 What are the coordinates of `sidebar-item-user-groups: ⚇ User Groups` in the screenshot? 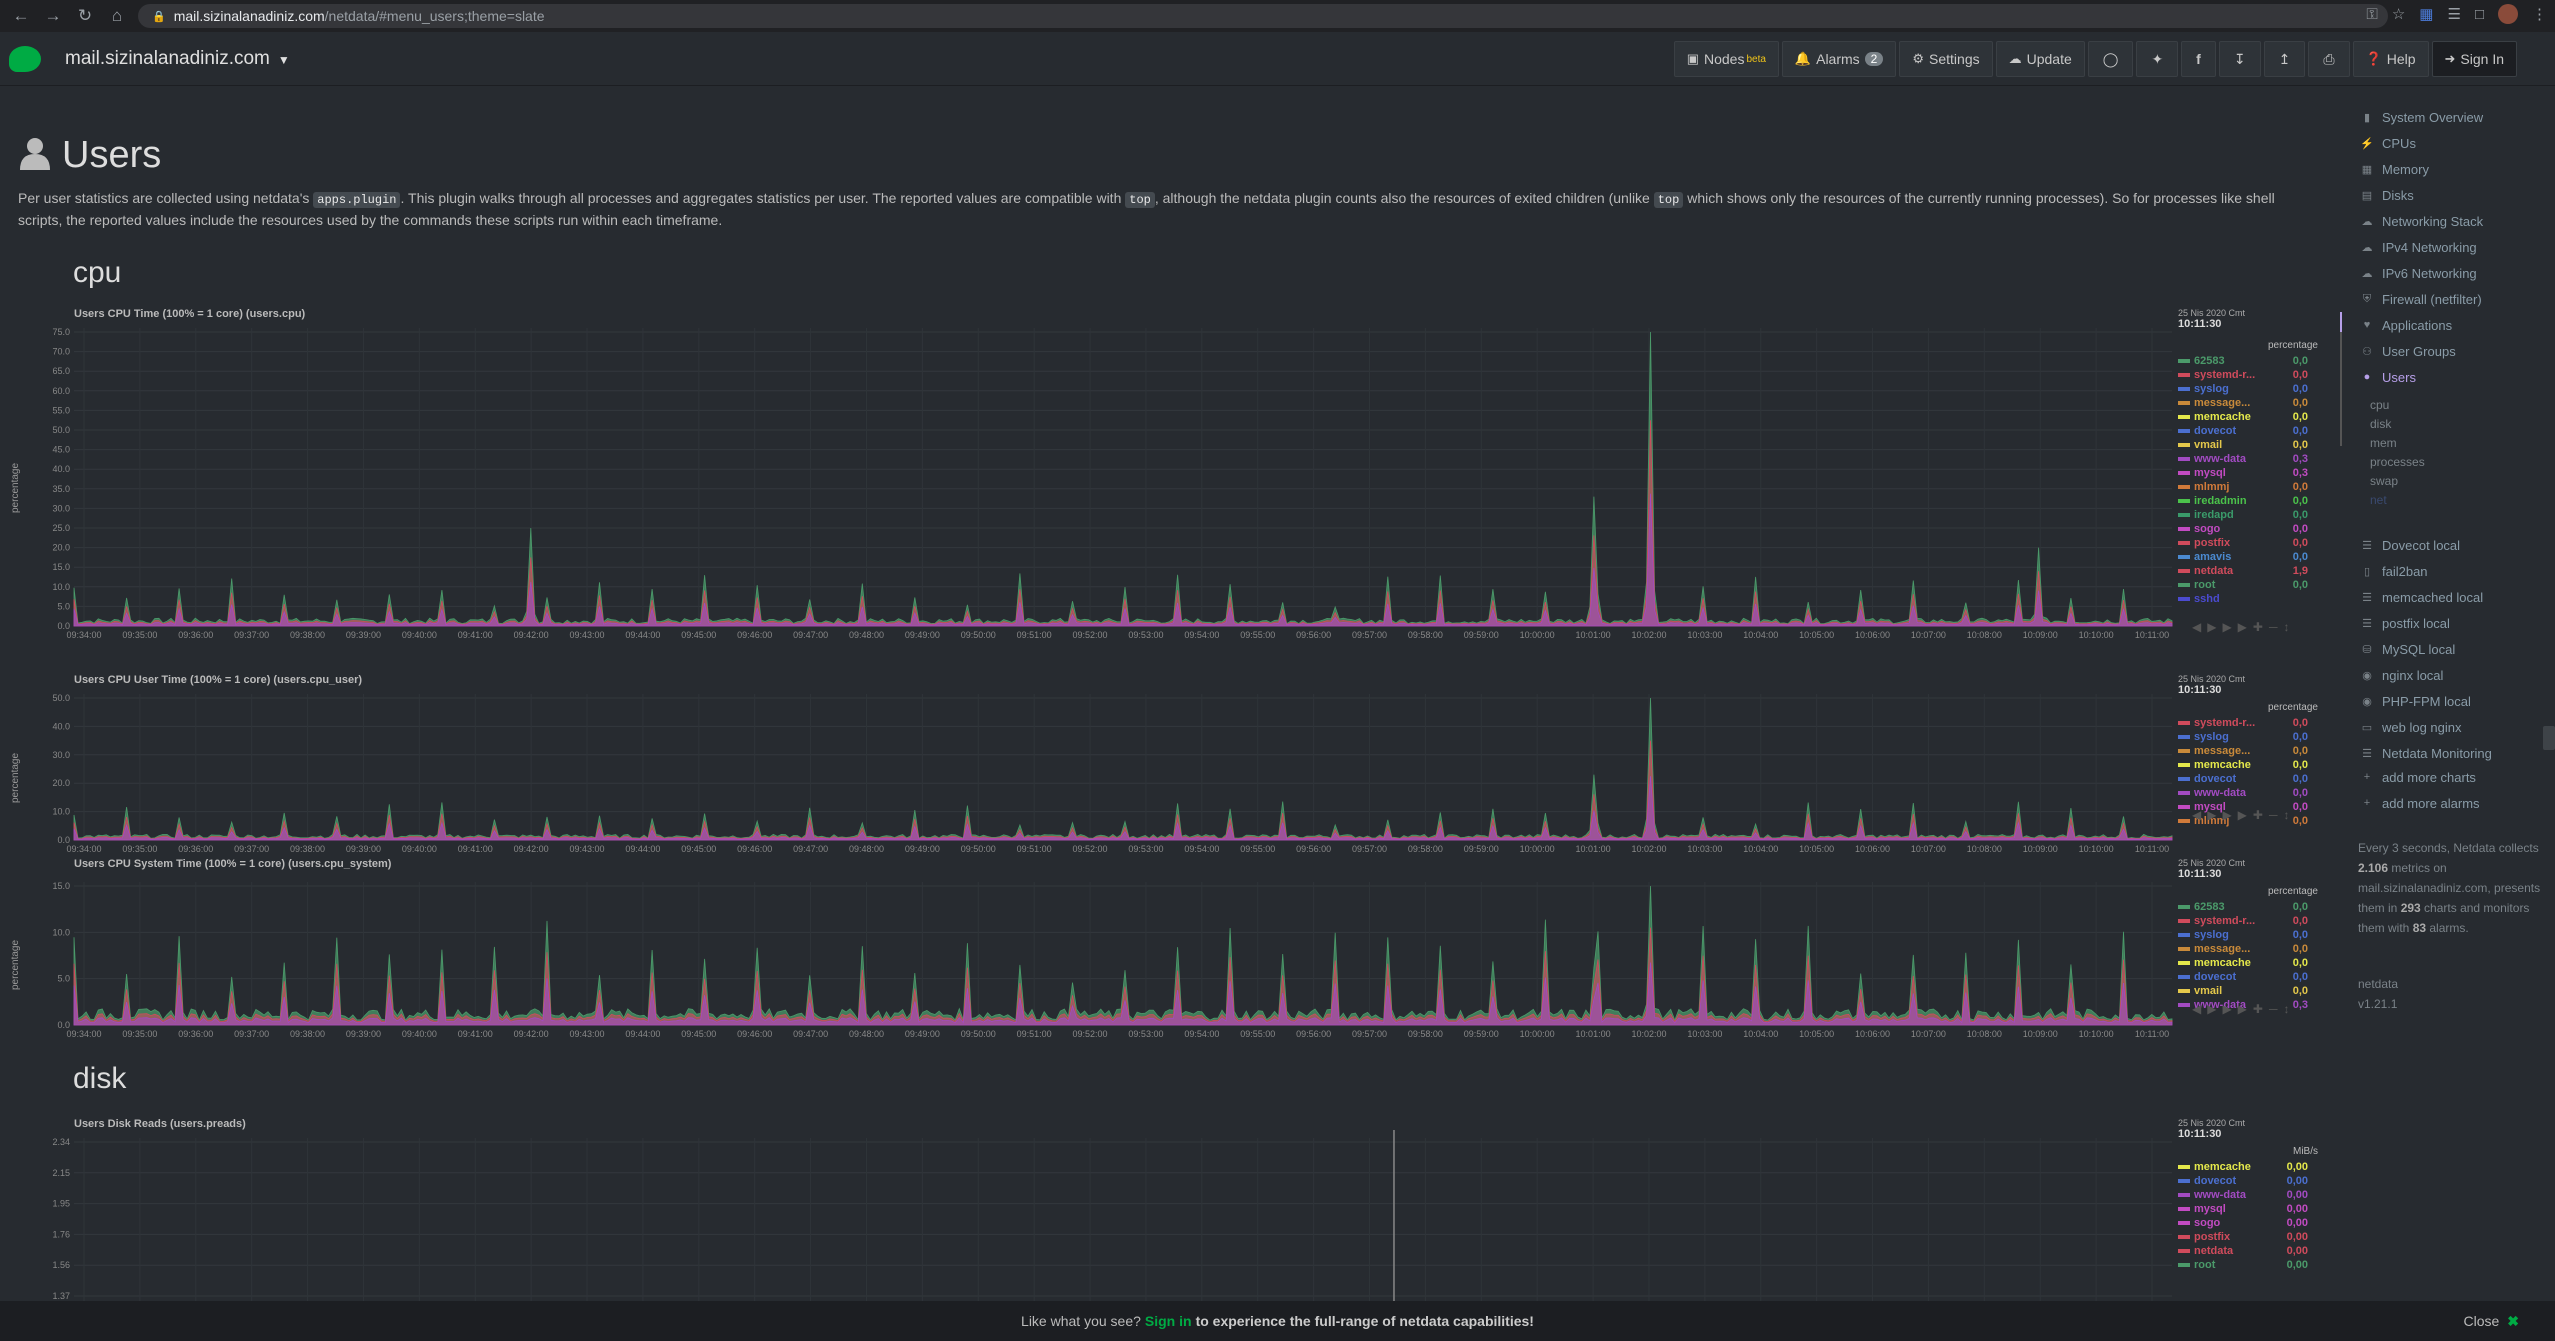 It's located at (2408, 351).